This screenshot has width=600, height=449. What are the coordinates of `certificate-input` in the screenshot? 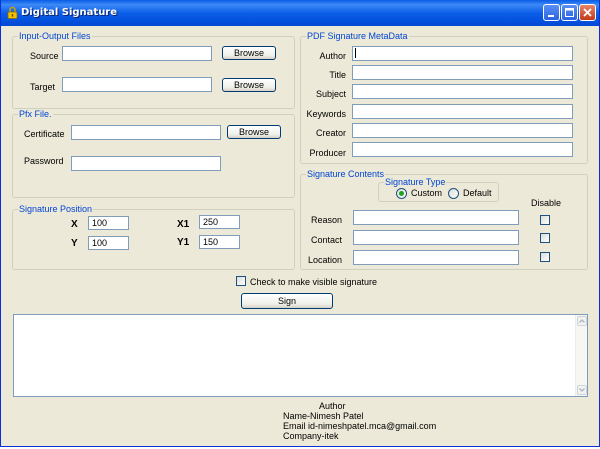 It's located at (146, 132).